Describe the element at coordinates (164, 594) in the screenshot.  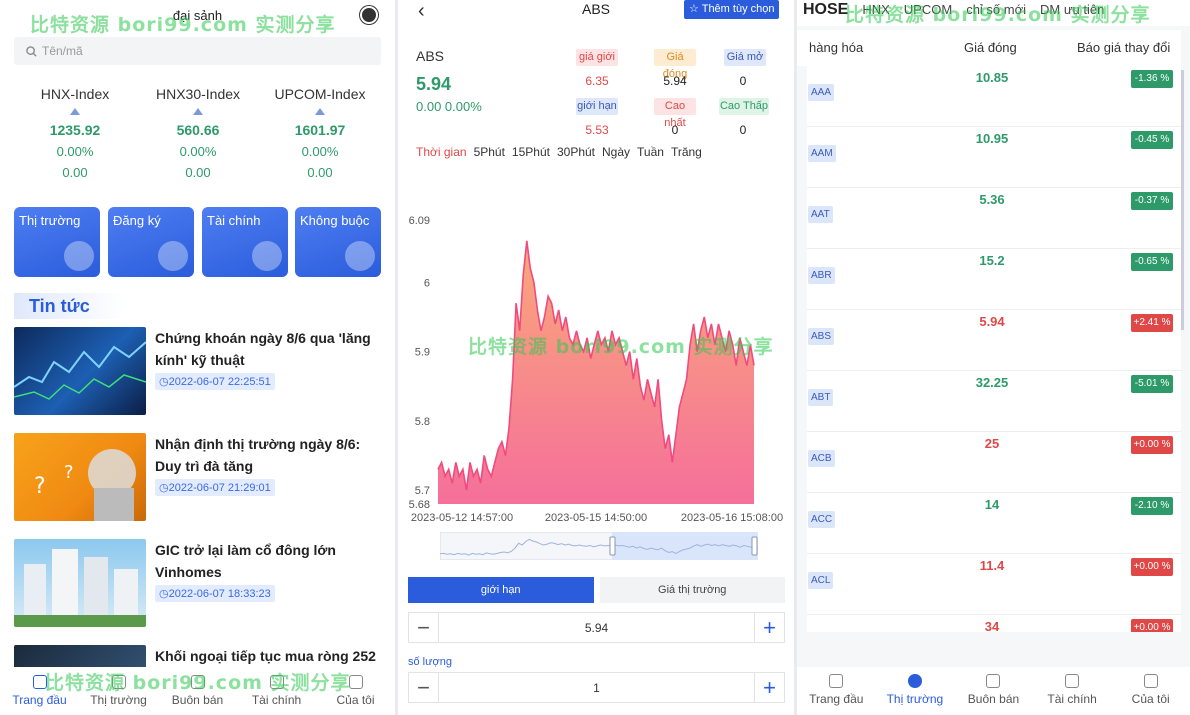
I see `clock-icon: ◷` at that location.